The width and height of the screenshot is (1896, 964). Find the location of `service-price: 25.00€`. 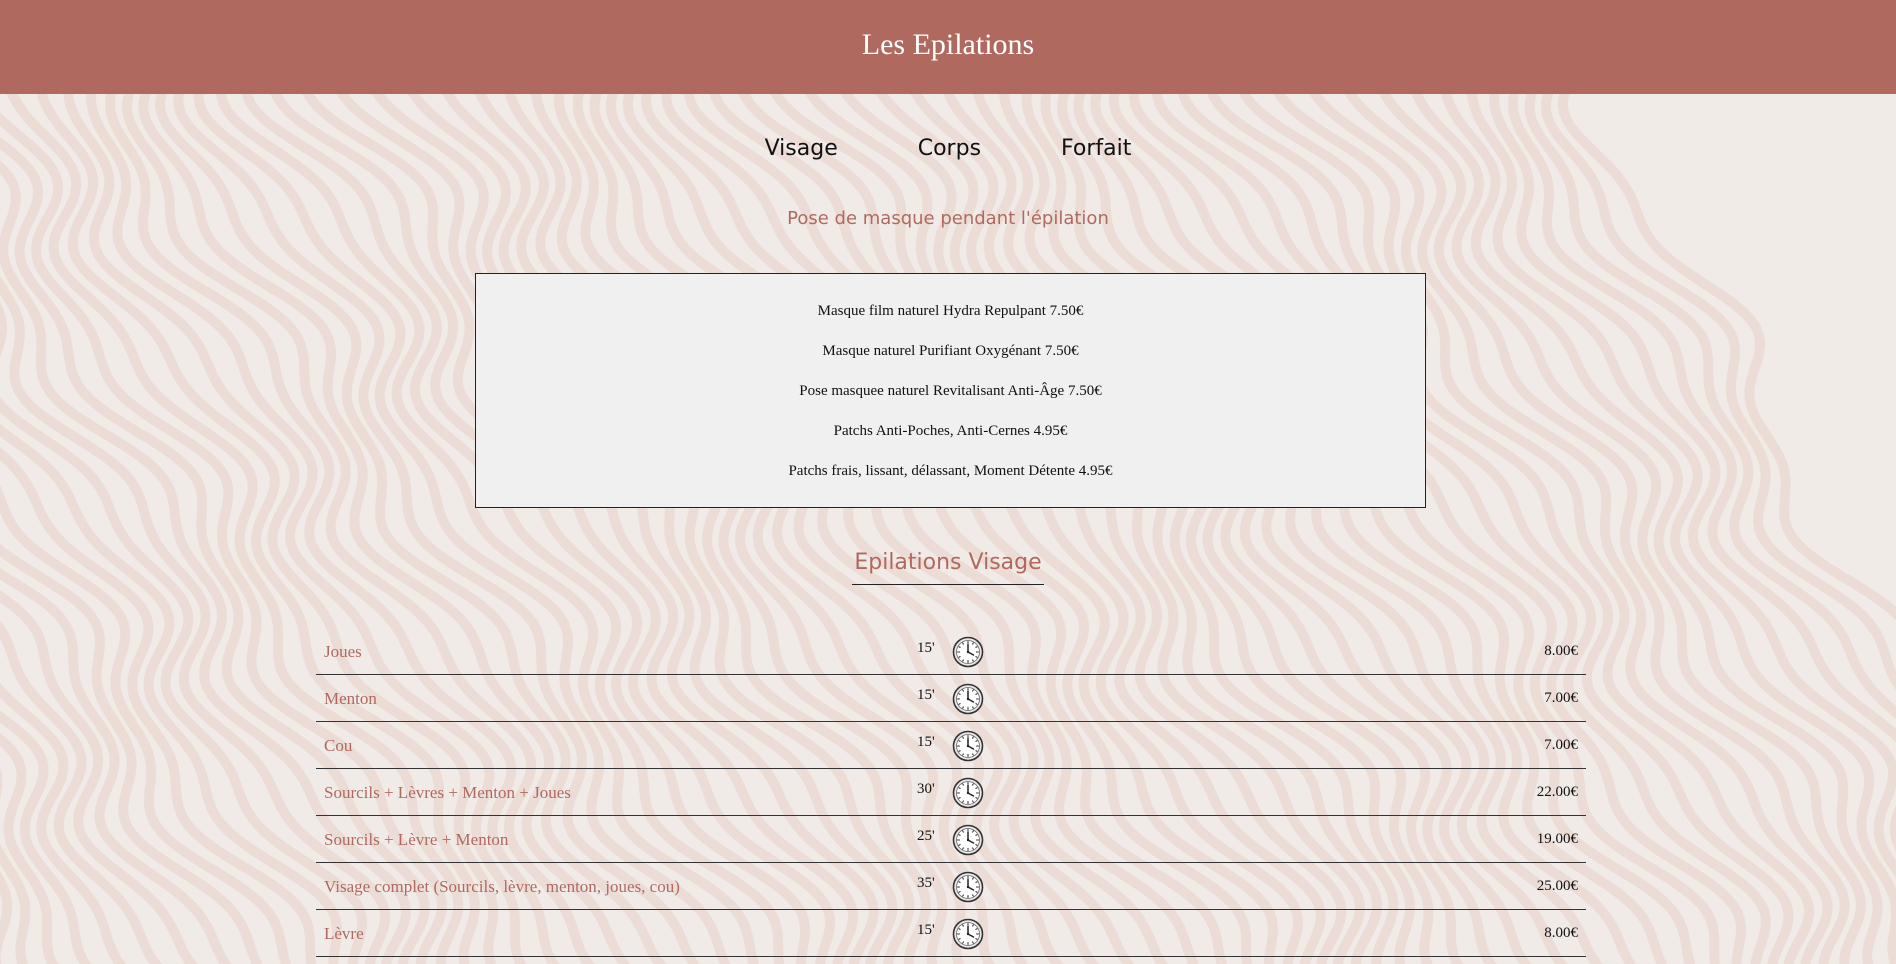

service-price: 25.00€ is located at coordinates (1557, 886).